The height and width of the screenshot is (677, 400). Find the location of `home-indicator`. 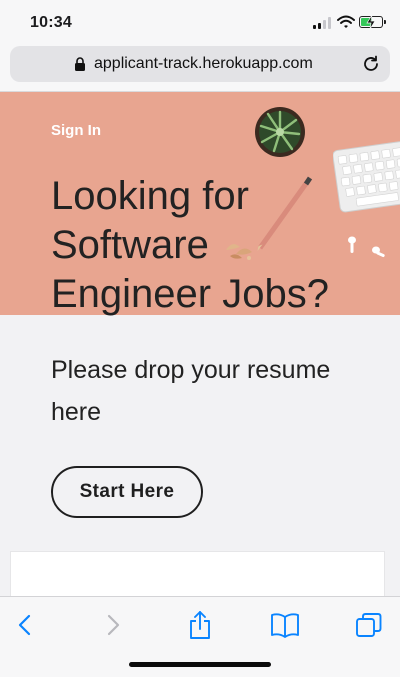

home-indicator is located at coordinates (200, 664).